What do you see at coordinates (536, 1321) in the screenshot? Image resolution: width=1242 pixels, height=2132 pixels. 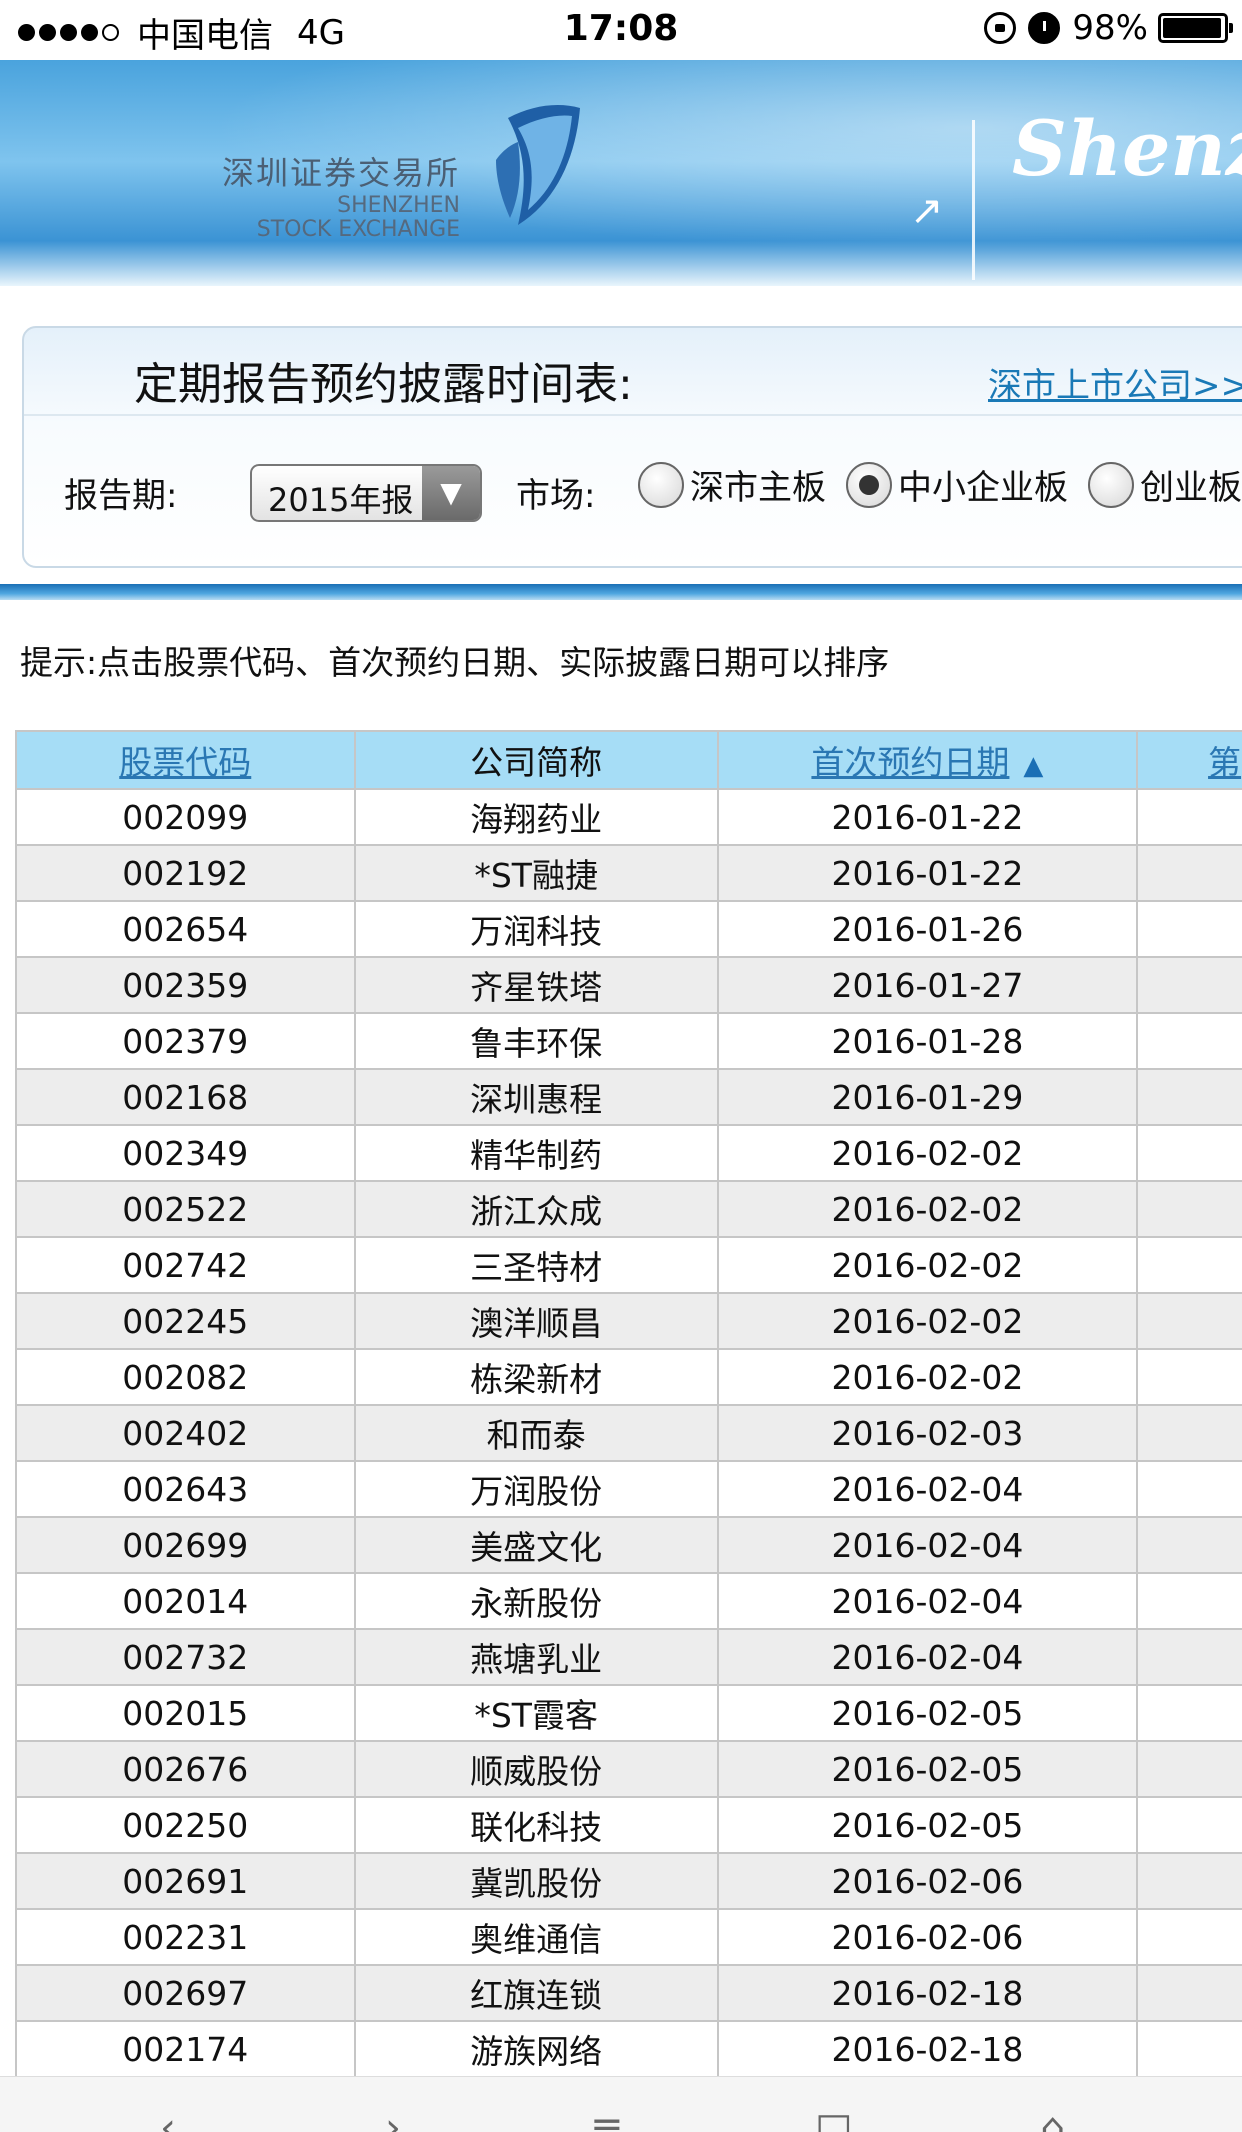 I see `company-name-cell: 澳洋顺昌` at bounding box center [536, 1321].